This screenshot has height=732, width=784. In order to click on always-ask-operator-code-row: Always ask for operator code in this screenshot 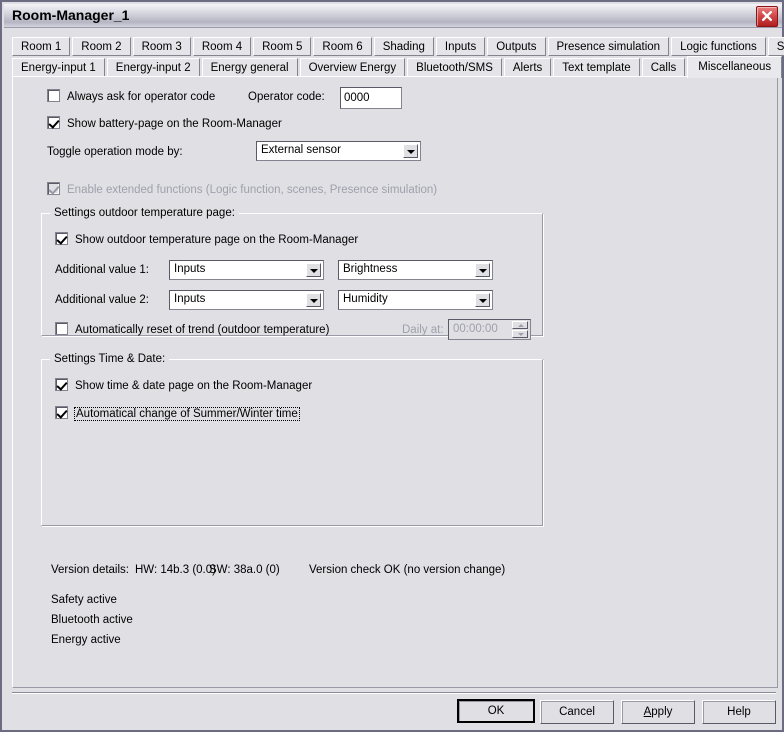, I will do `click(131, 96)`.